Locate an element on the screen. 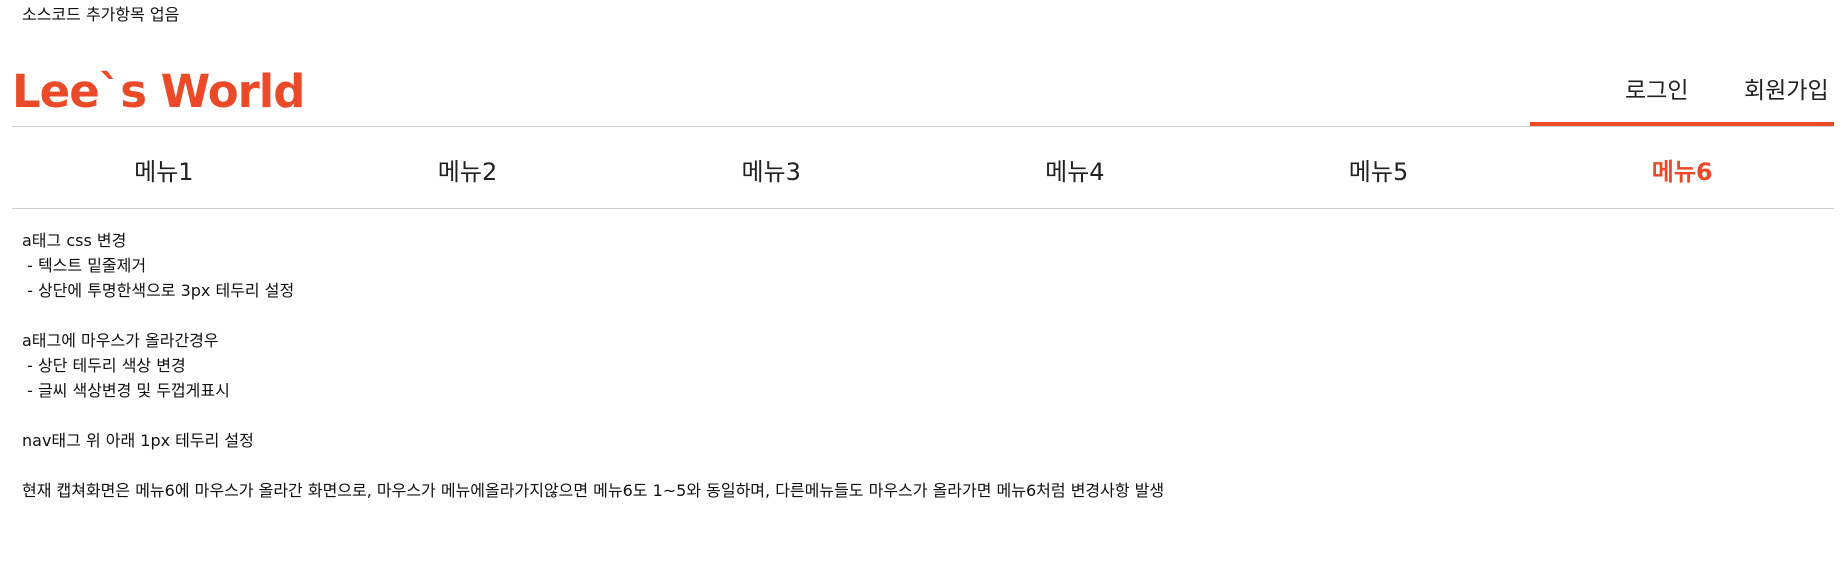 The width and height of the screenshot is (1844, 581). login-link: 로그인 is located at coordinates (1656, 91).